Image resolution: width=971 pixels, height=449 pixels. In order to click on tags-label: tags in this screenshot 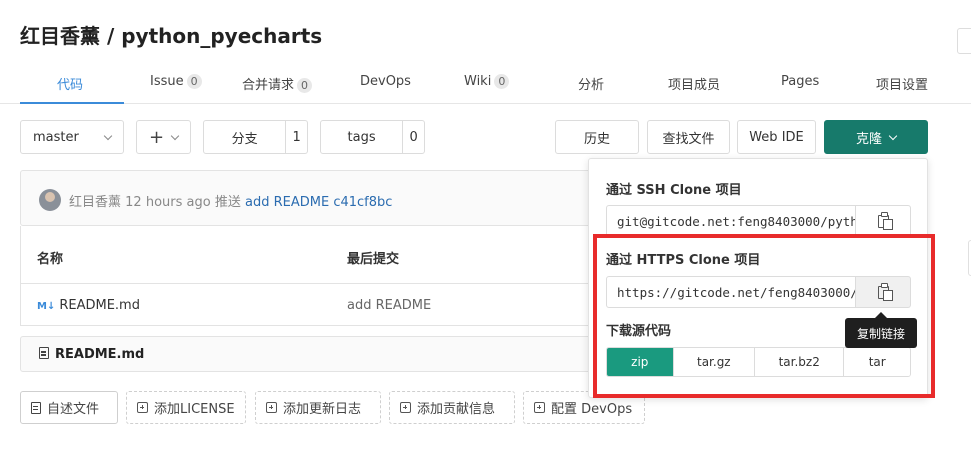, I will do `click(361, 137)`.